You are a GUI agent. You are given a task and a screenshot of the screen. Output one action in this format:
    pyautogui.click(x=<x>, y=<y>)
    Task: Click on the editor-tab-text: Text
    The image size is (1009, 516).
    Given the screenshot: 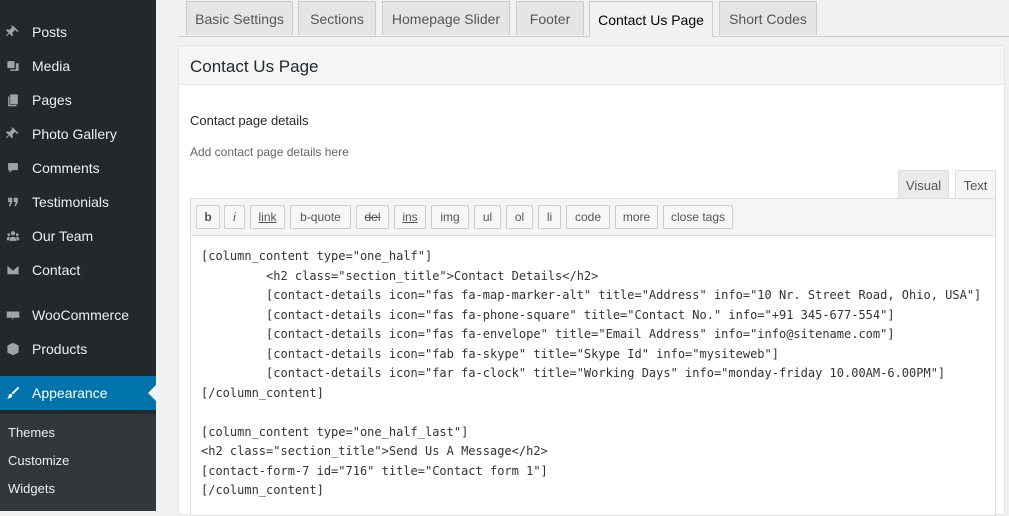 What is the action you would take?
    pyautogui.click(x=975, y=184)
    